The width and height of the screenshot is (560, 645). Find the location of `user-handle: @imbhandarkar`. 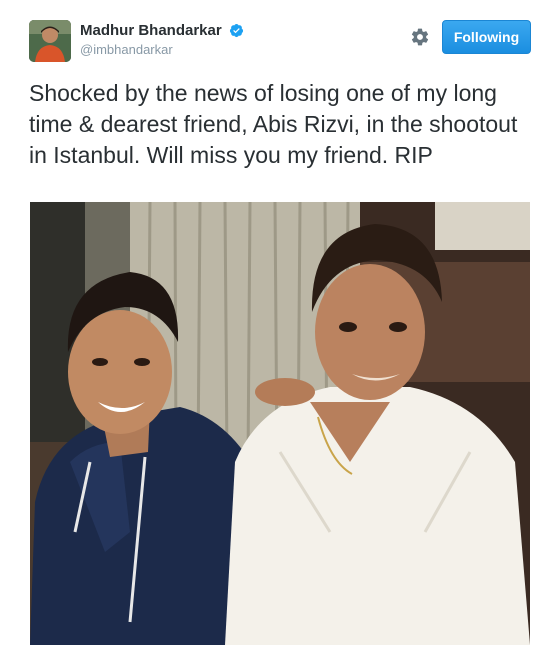

user-handle: @imbhandarkar is located at coordinates (162, 49).